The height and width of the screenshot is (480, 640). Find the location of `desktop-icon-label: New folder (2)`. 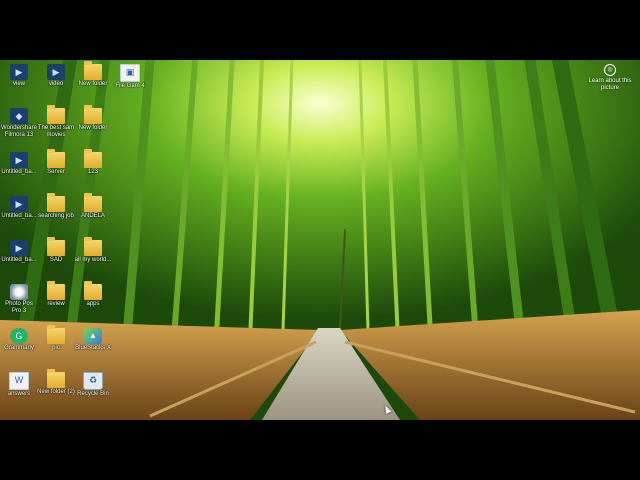

desktop-icon-label: New folder (2) is located at coordinates (56, 392).